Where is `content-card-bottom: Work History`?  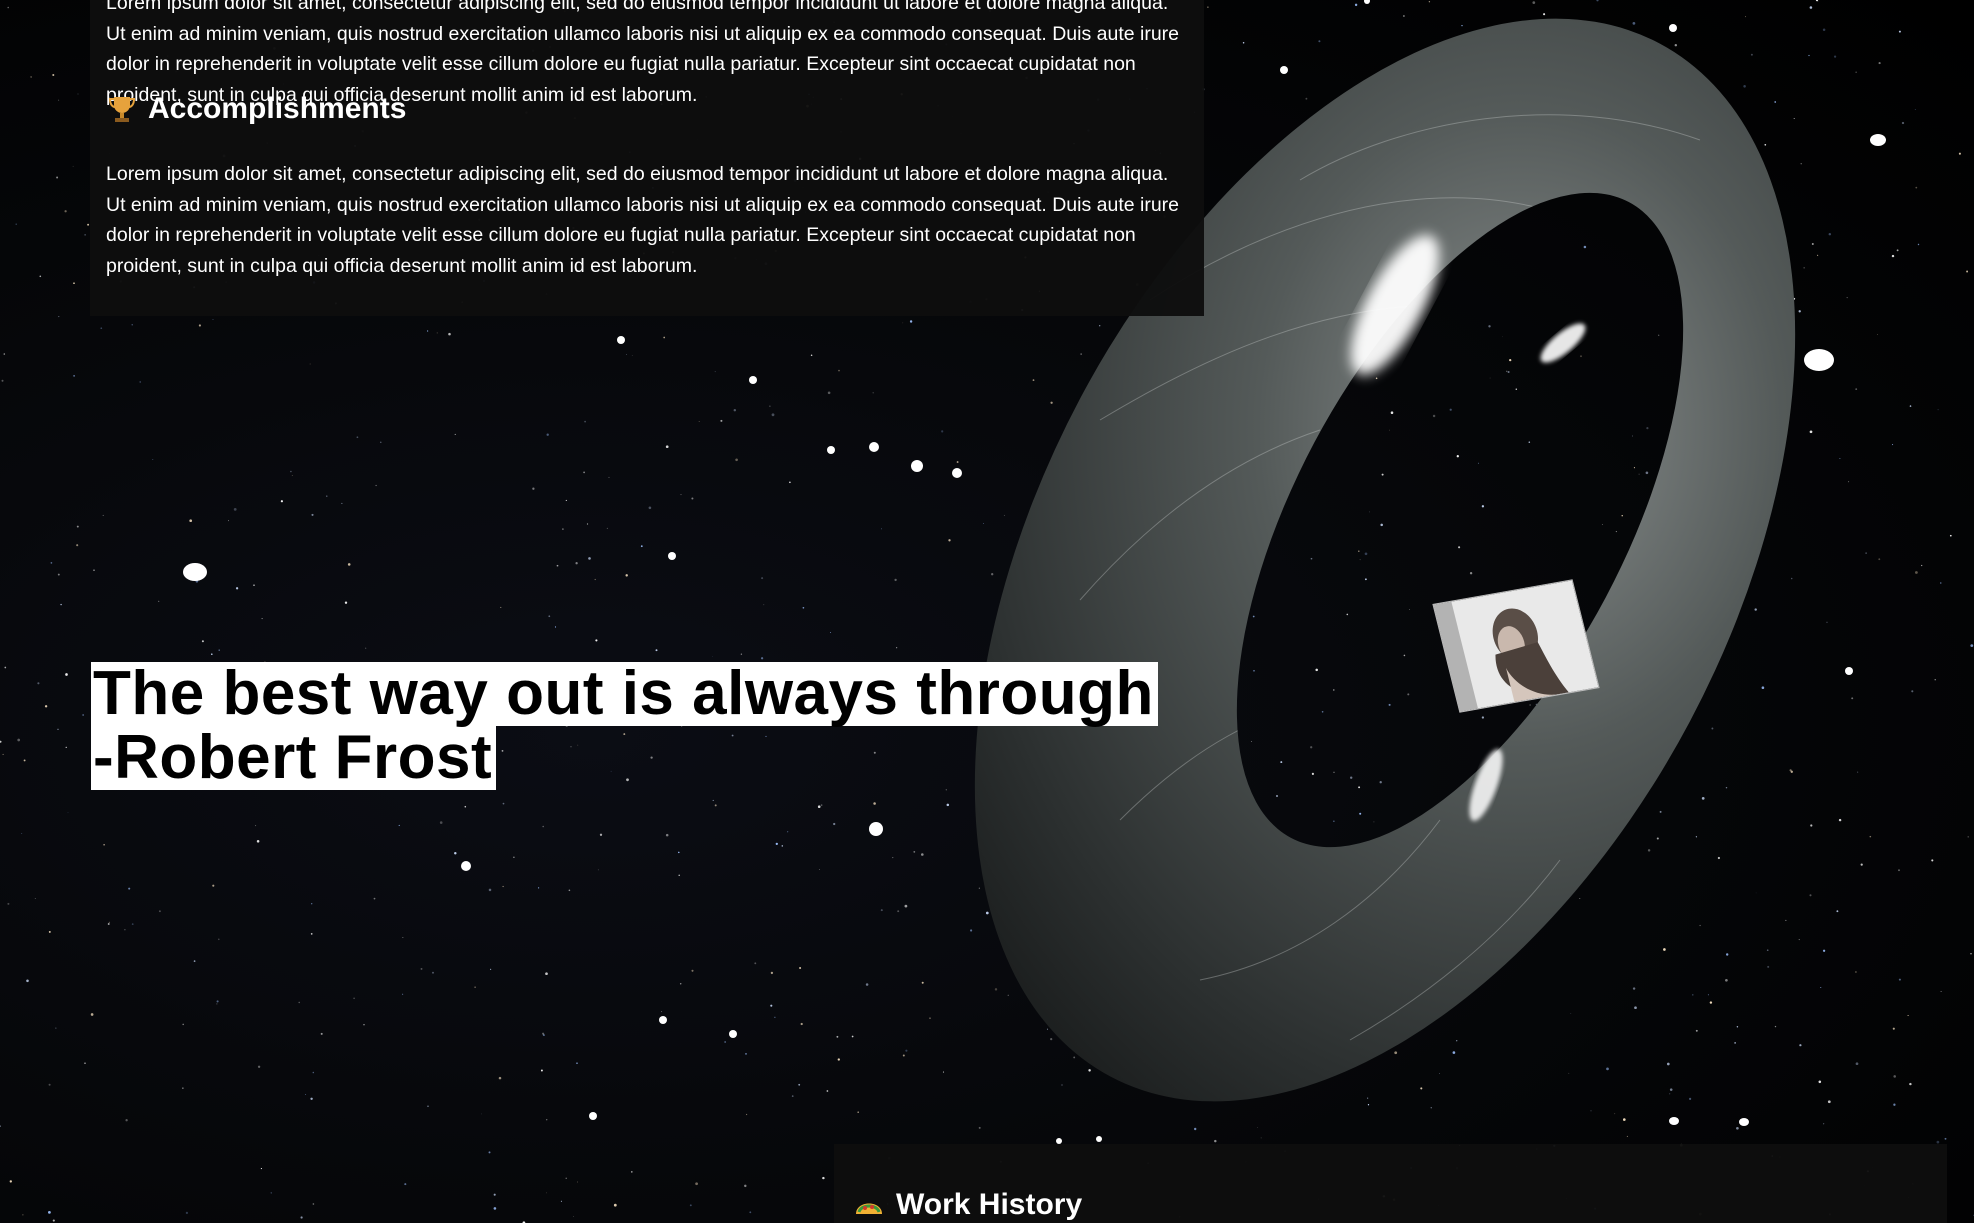 content-card-bottom: Work History is located at coordinates (1390, 1183).